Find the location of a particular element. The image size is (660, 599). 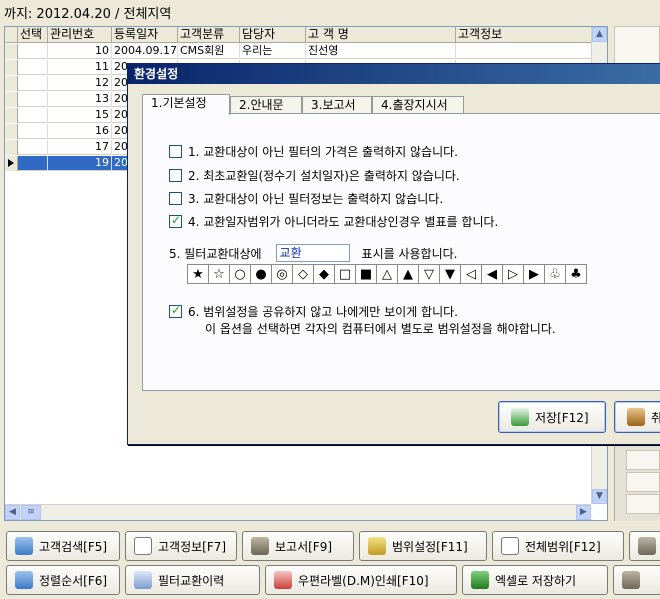

tab-report: 3.보고서 is located at coordinates (337, 105).